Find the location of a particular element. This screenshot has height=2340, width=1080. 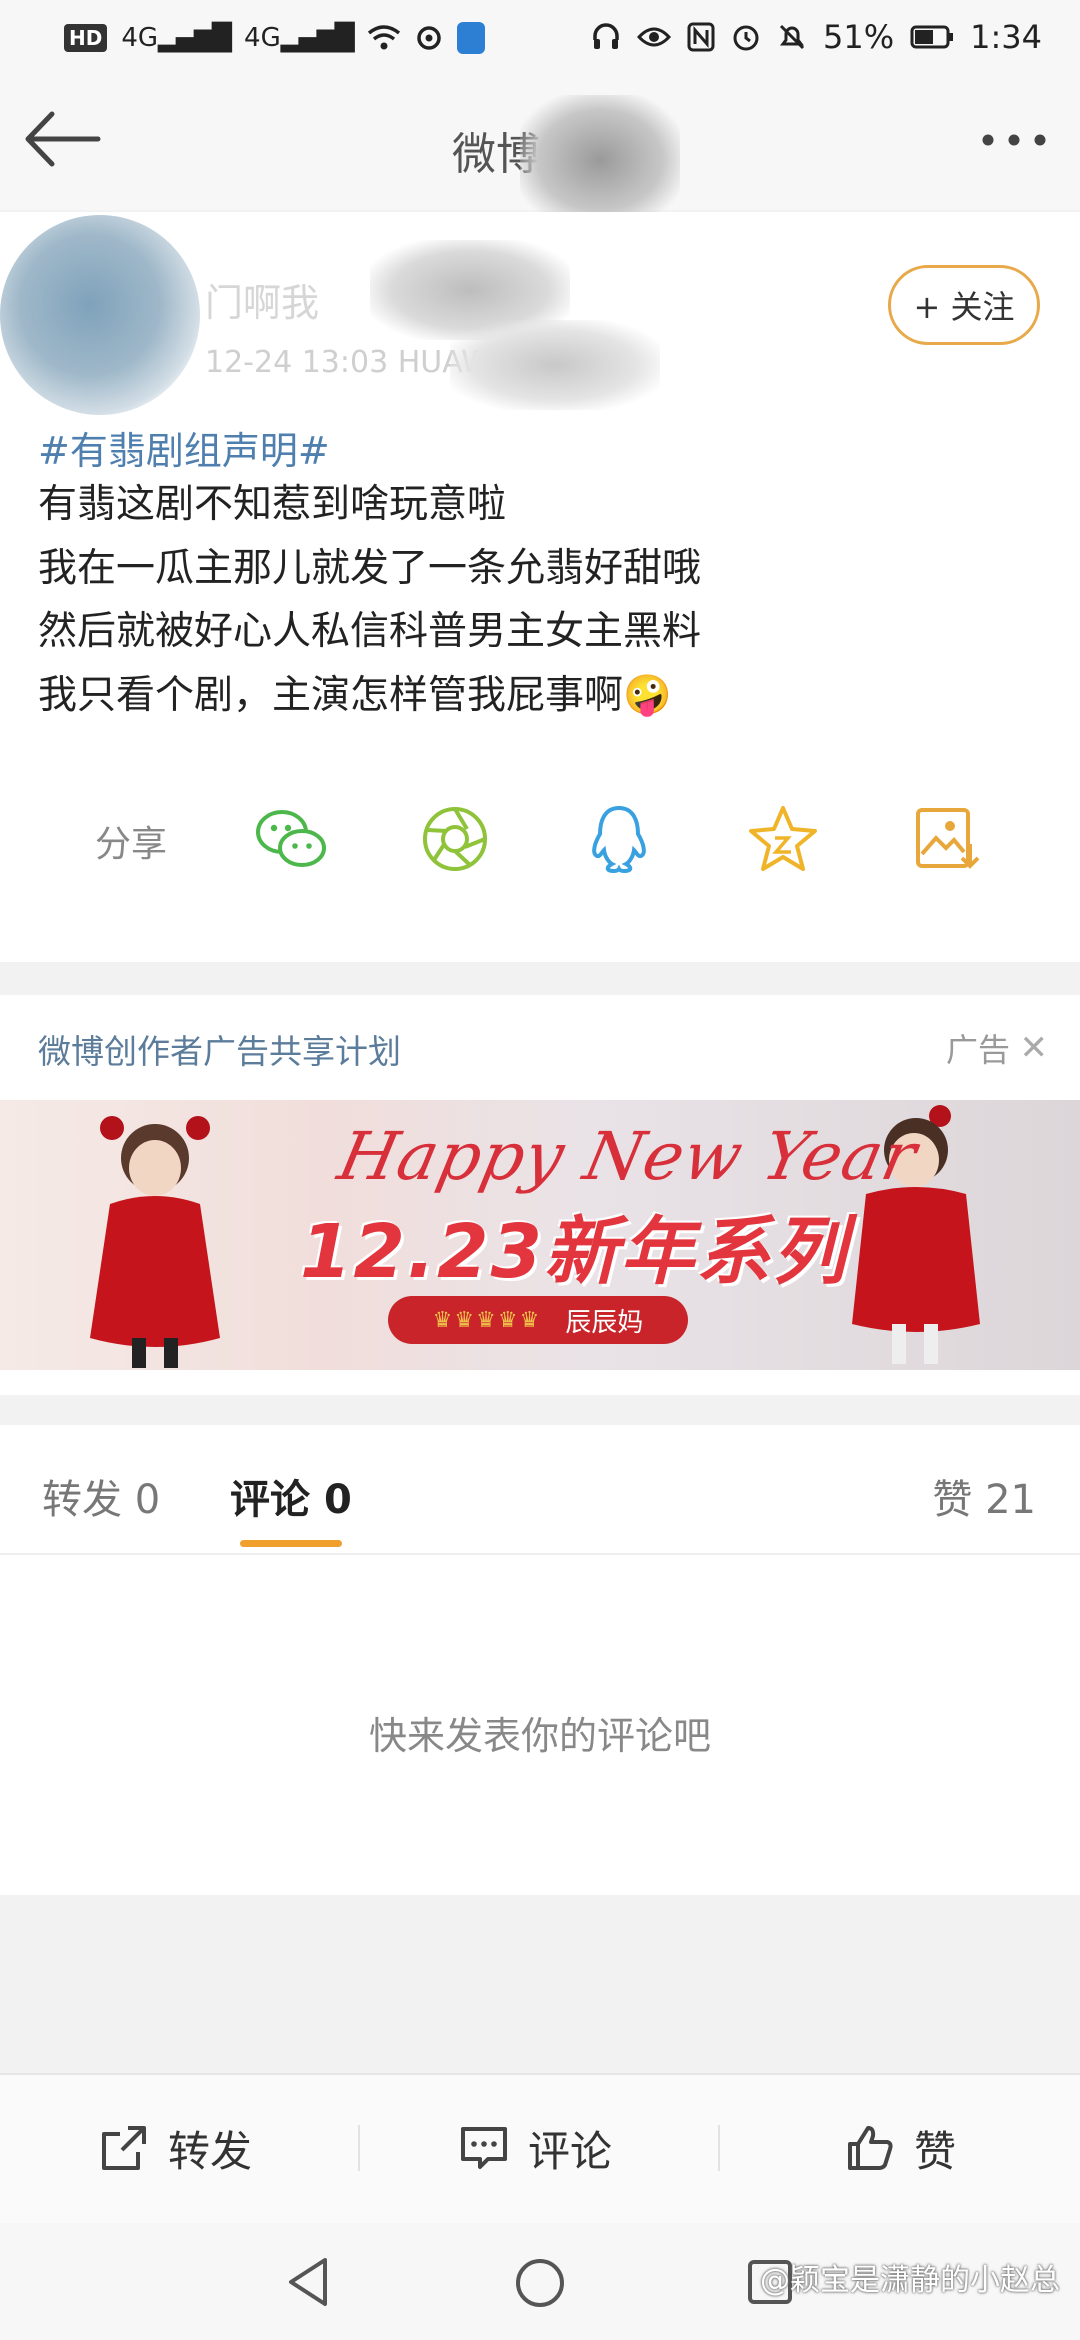

favorite-button is located at coordinates (783, 839).